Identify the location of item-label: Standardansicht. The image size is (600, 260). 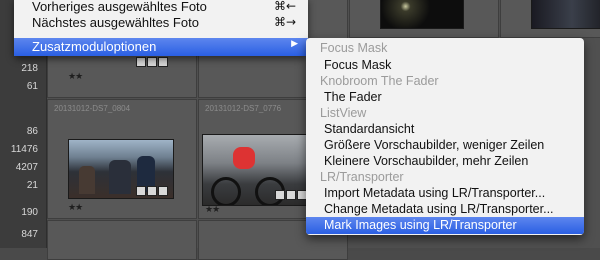
(369, 129).